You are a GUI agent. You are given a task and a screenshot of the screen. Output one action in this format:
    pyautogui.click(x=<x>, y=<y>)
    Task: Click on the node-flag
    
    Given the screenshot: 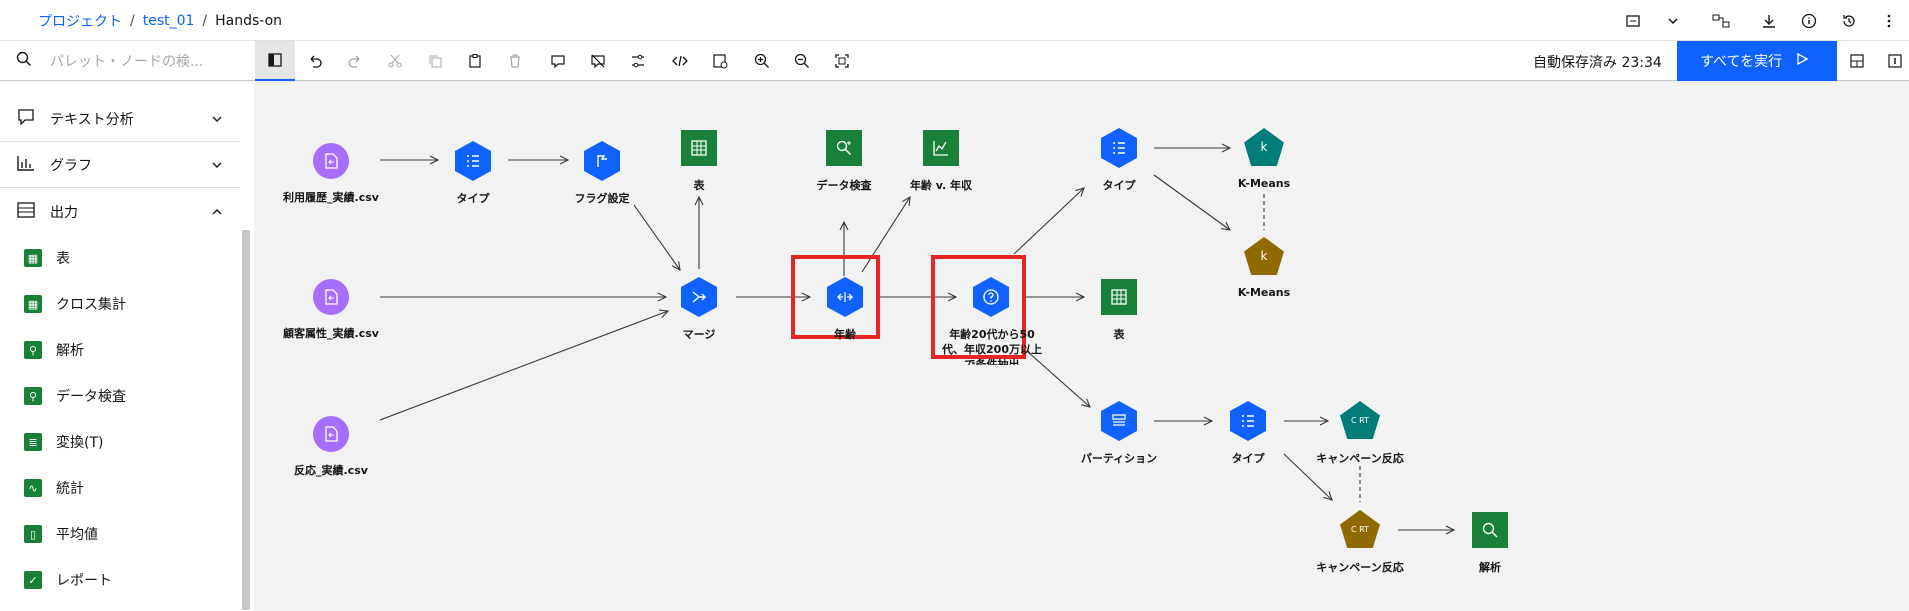 What is the action you would take?
    pyautogui.click(x=602, y=161)
    